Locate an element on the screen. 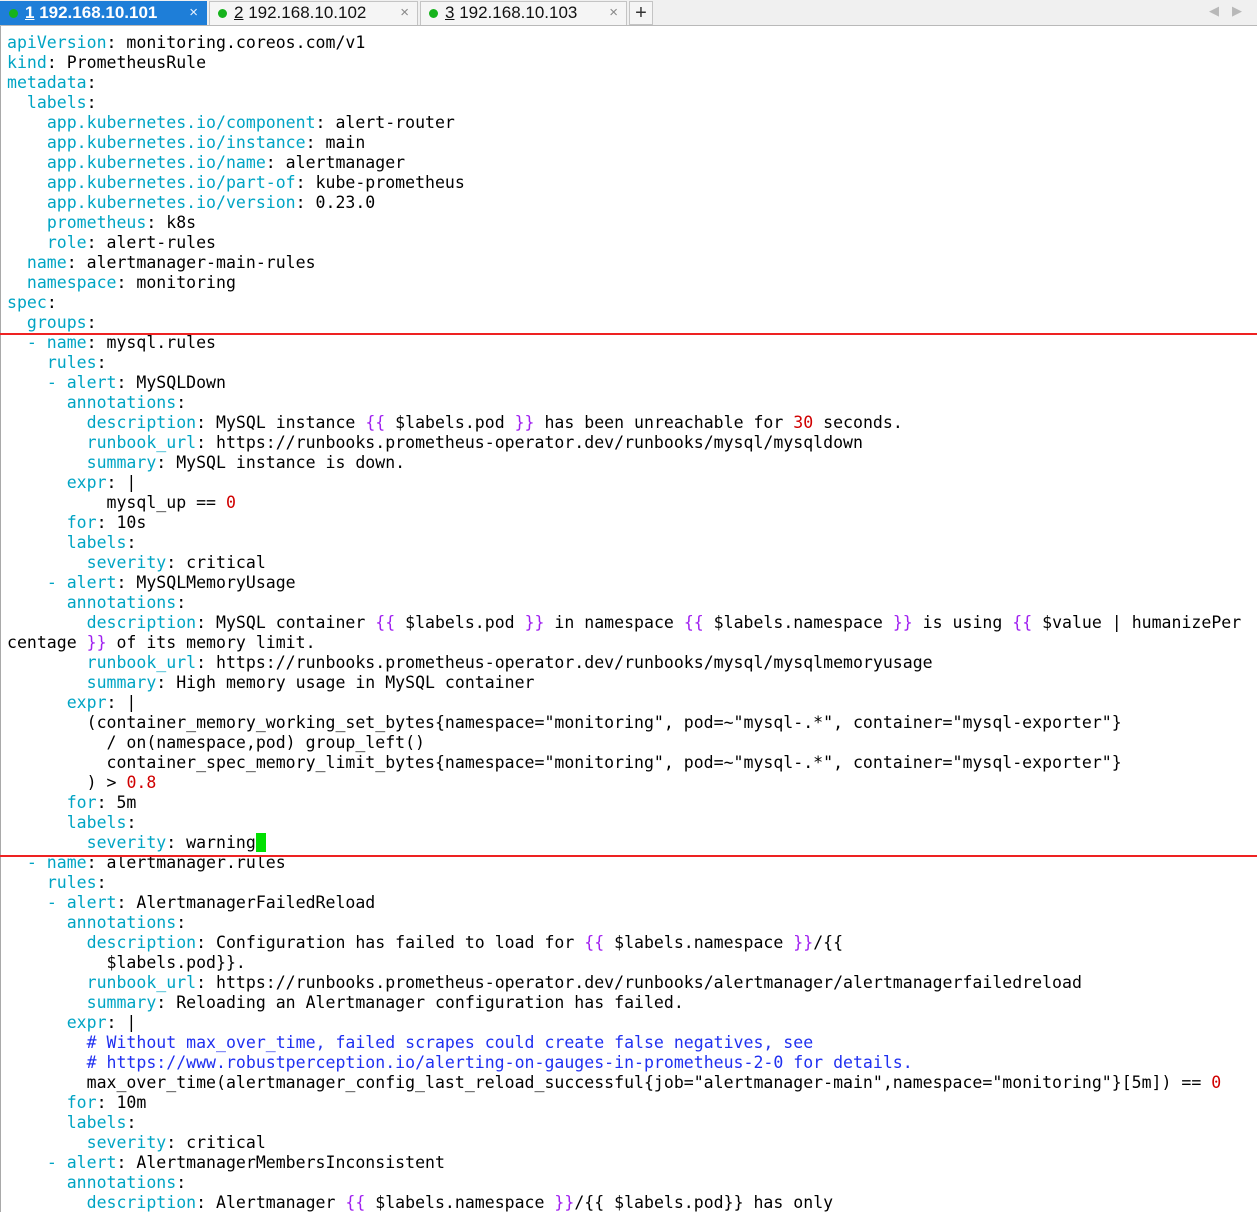  code-line: apiVersion: monitoring.coreos.com/v1 is located at coordinates (186, 43).